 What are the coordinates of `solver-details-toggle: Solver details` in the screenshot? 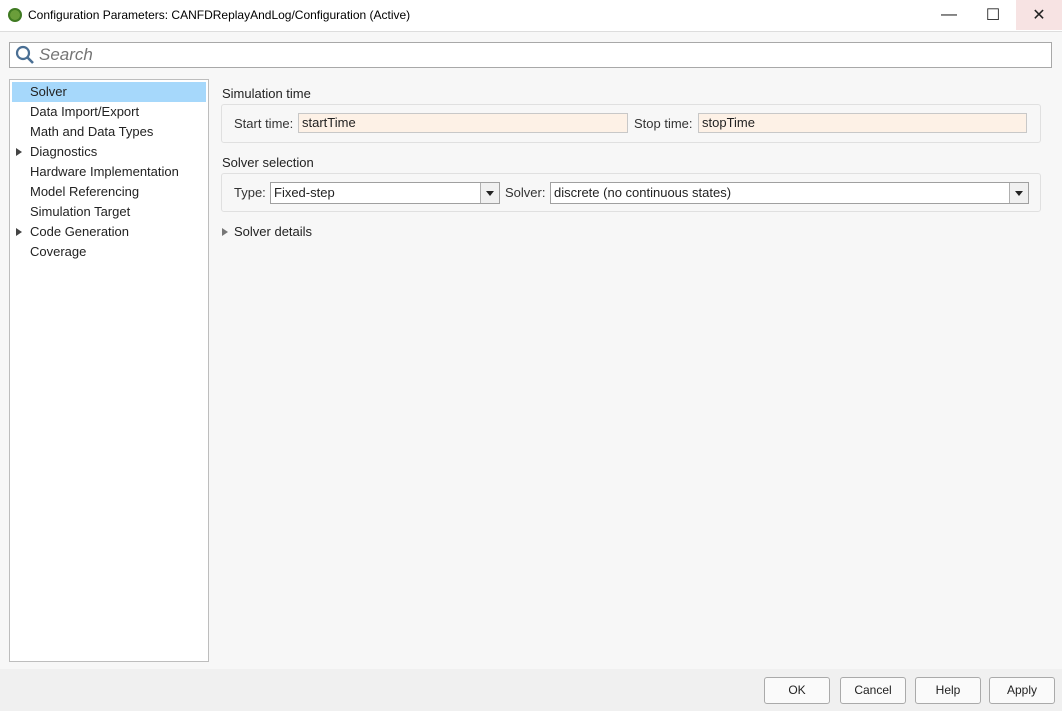 It's located at (267, 232).